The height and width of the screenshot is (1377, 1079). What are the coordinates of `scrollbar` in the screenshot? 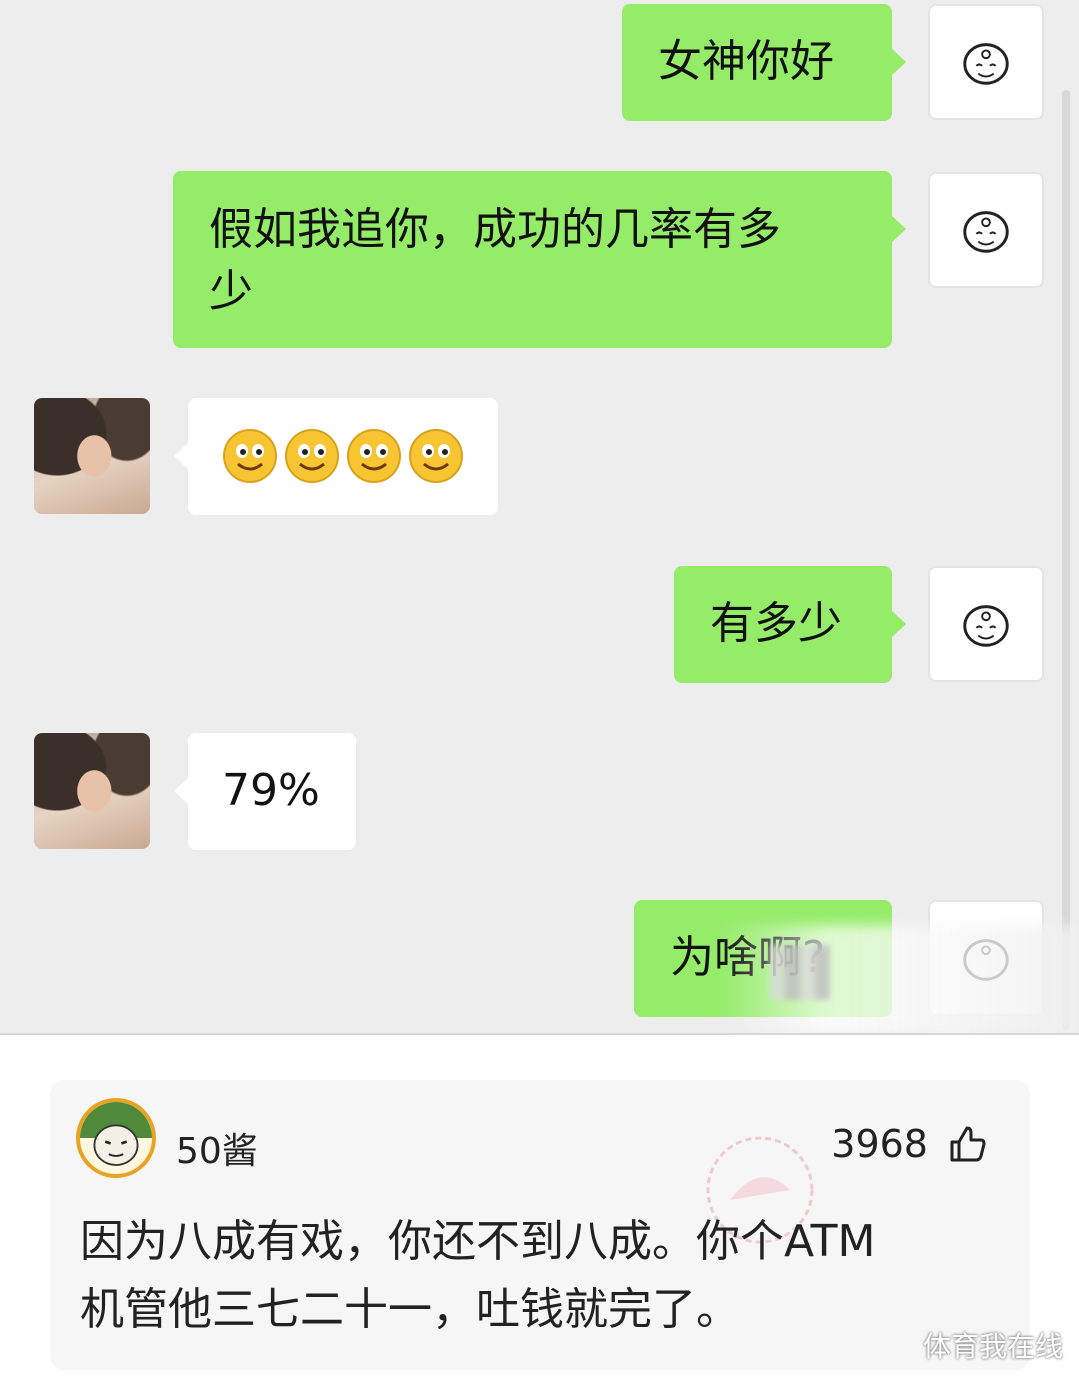 It's located at (1066, 560).